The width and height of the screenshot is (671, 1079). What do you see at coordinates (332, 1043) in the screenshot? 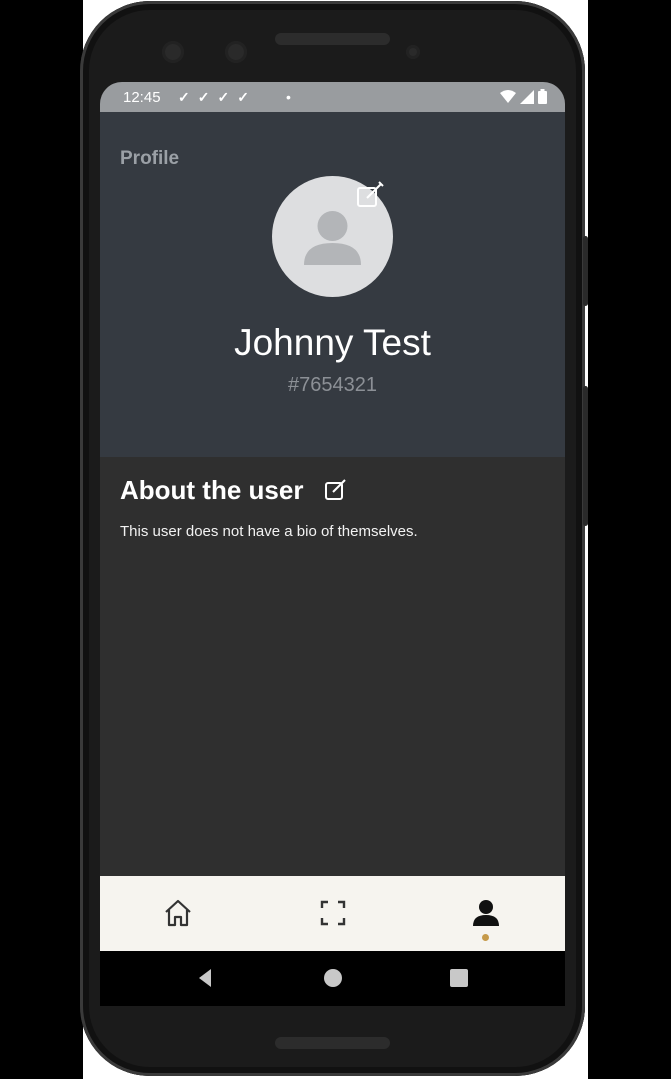
I see `bottom-speaker` at bounding box center [332, 1043].